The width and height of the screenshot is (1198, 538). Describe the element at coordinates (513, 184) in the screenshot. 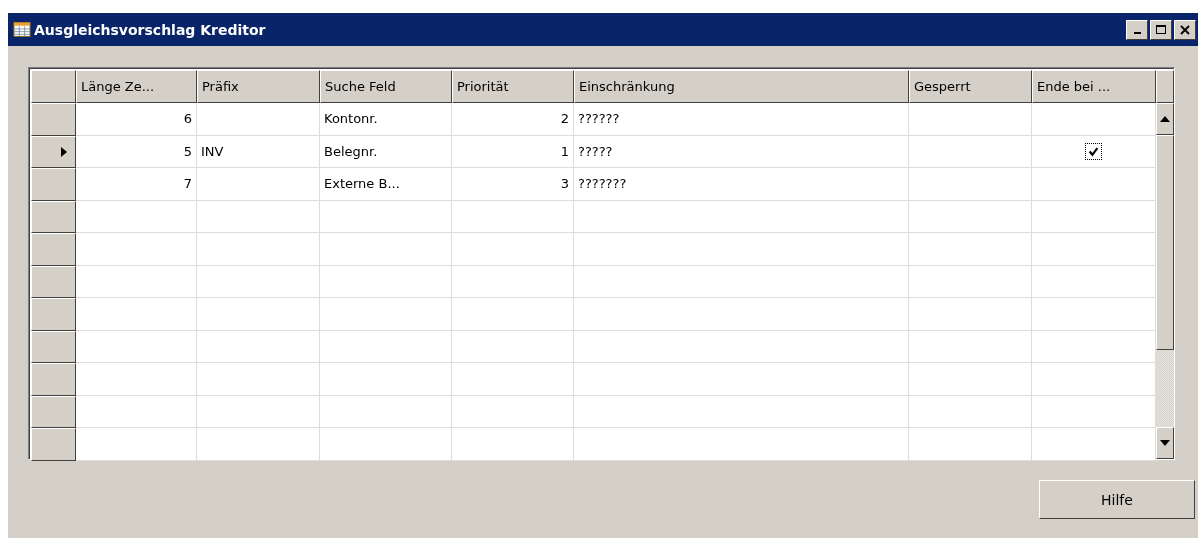

I see `table-cell: 3` at that location.